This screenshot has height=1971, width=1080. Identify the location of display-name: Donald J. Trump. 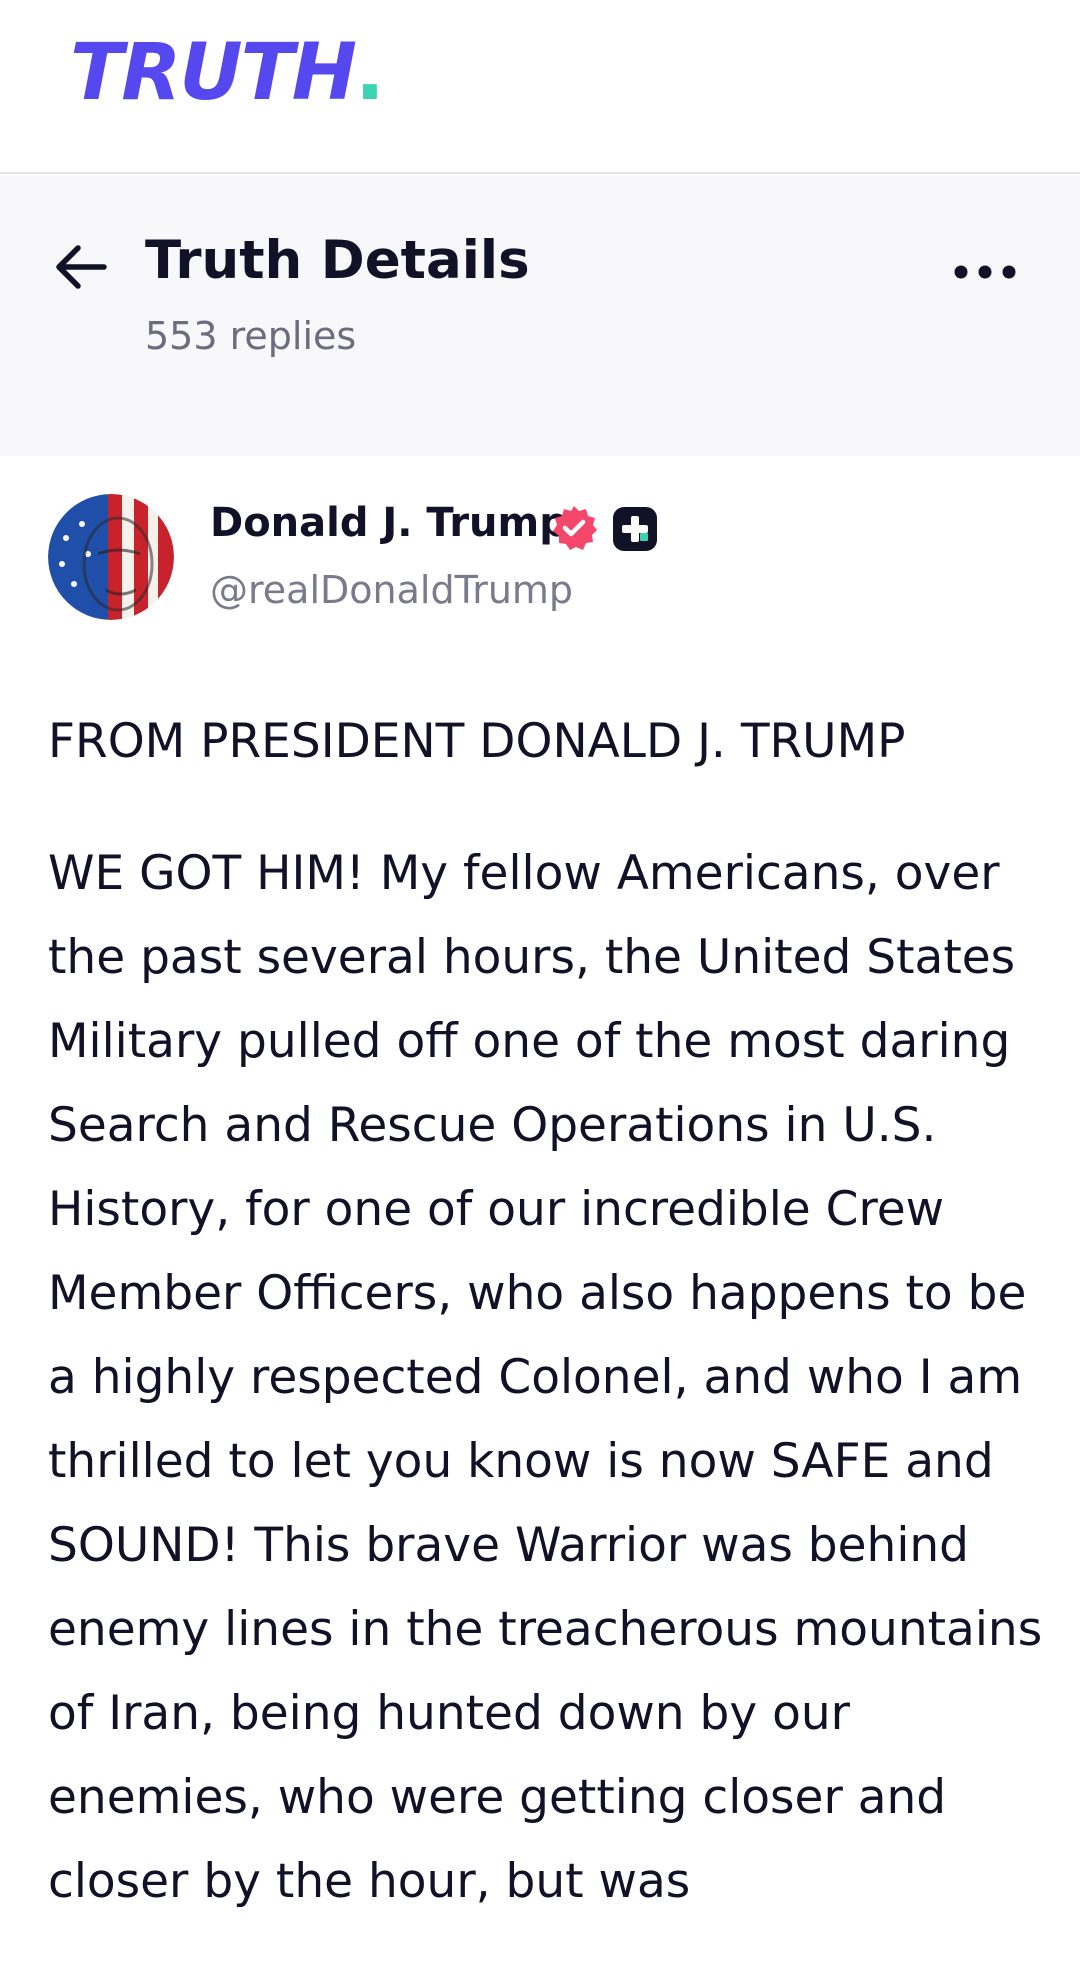
(389, 523).